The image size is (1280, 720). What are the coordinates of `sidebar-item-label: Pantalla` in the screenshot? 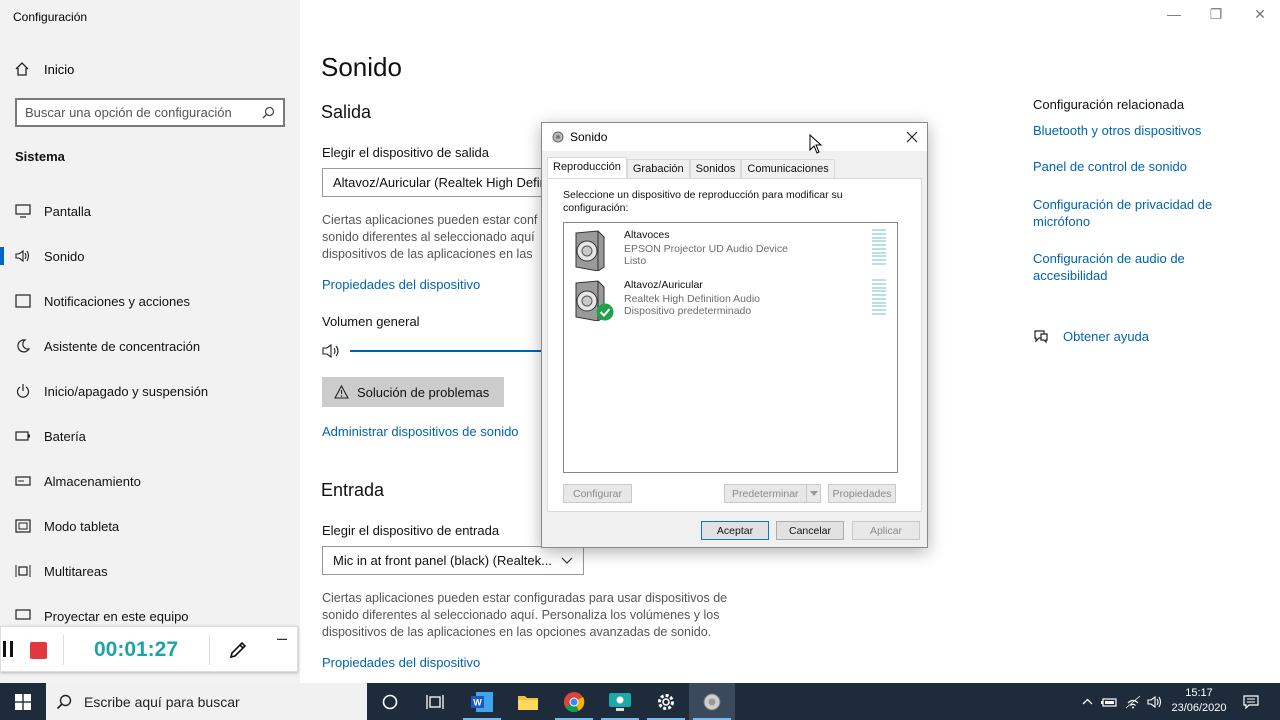 It's located at (67, 211).